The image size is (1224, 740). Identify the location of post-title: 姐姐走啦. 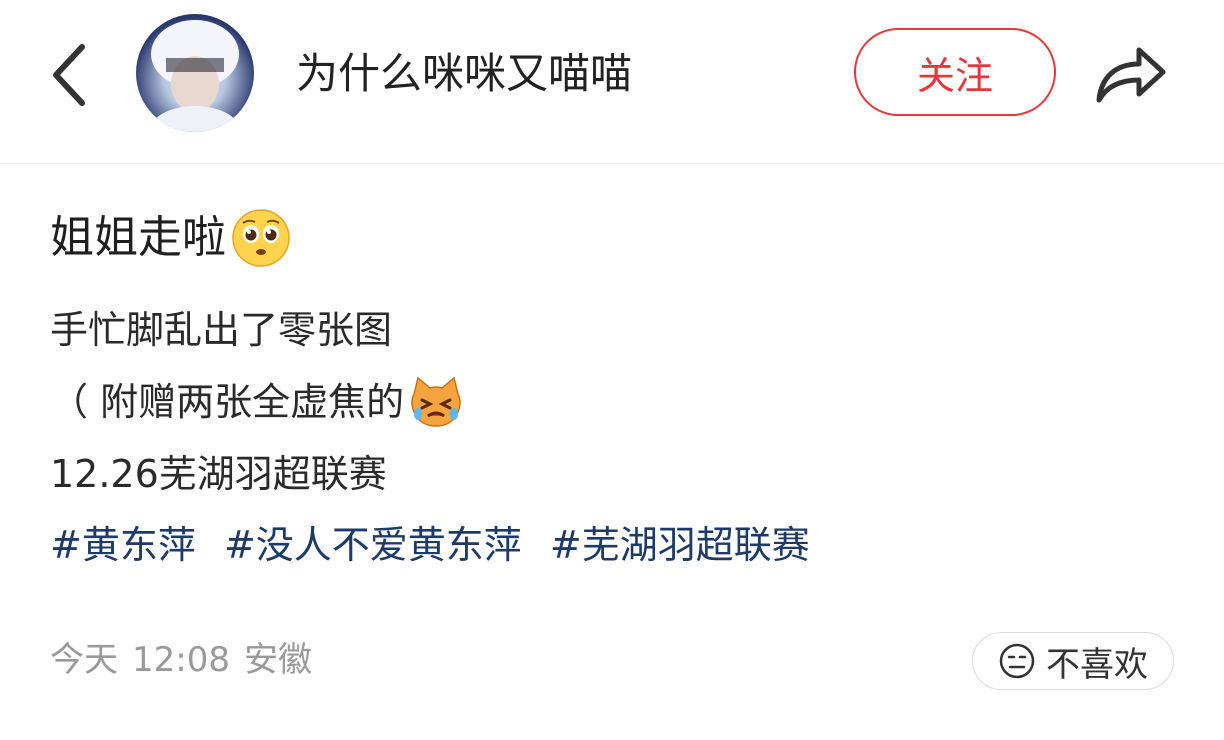
(171, 238).